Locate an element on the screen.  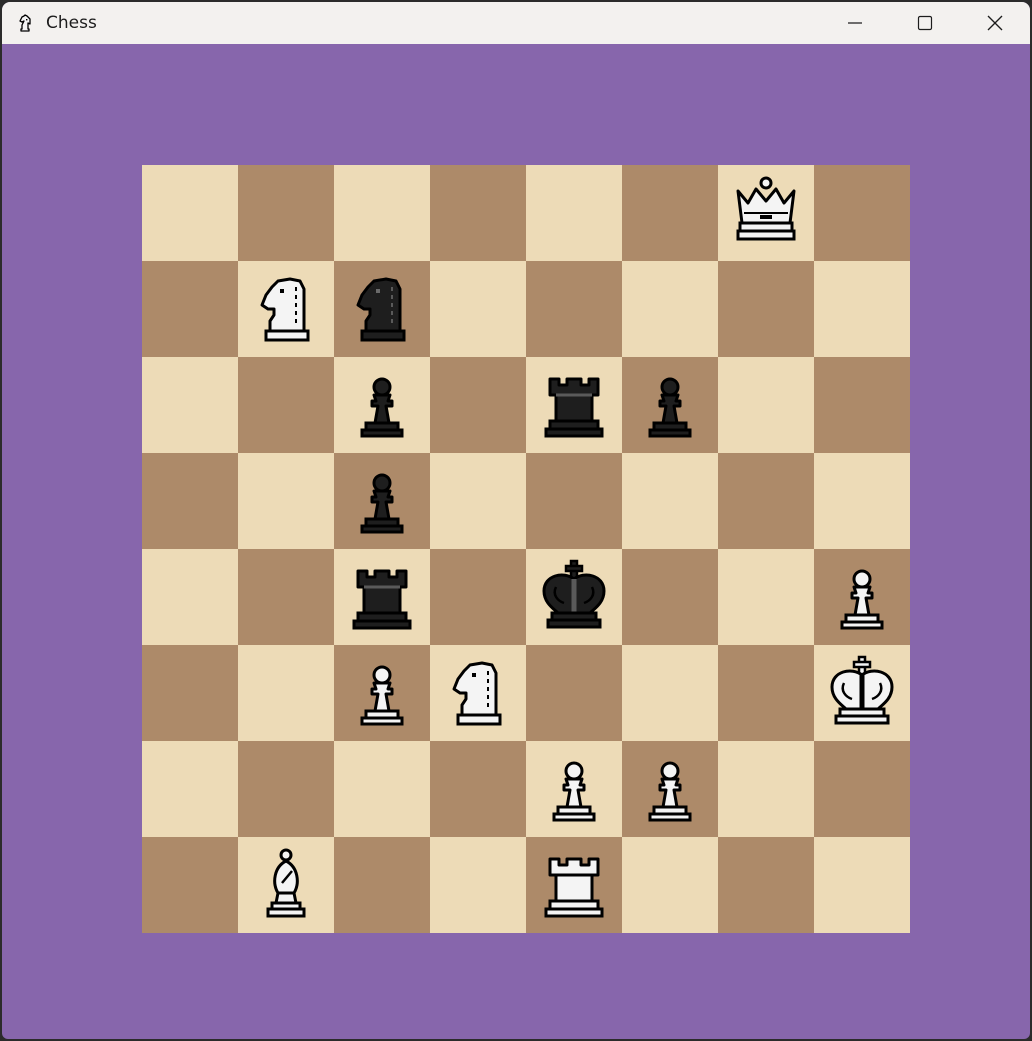
square-h2 is located at coordinates (862, 789).